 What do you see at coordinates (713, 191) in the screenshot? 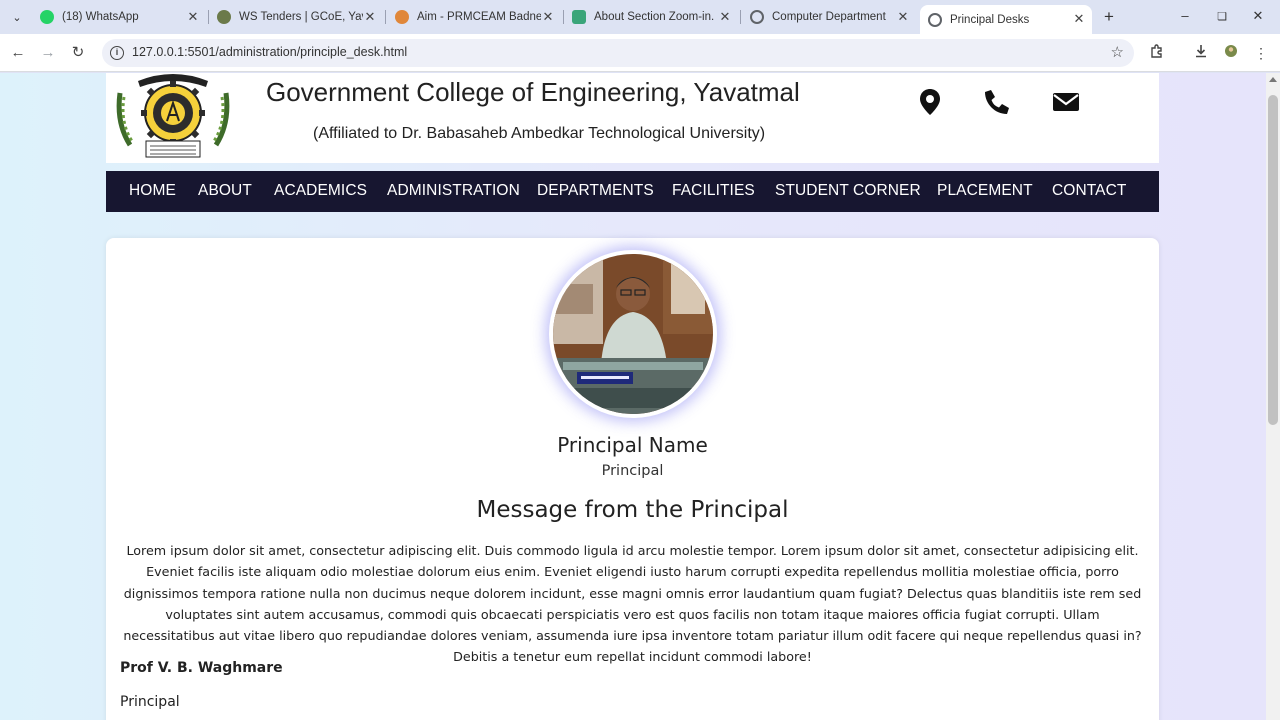
I see `nav-facilities: FACILITIES` at bounding box center [713, 191].